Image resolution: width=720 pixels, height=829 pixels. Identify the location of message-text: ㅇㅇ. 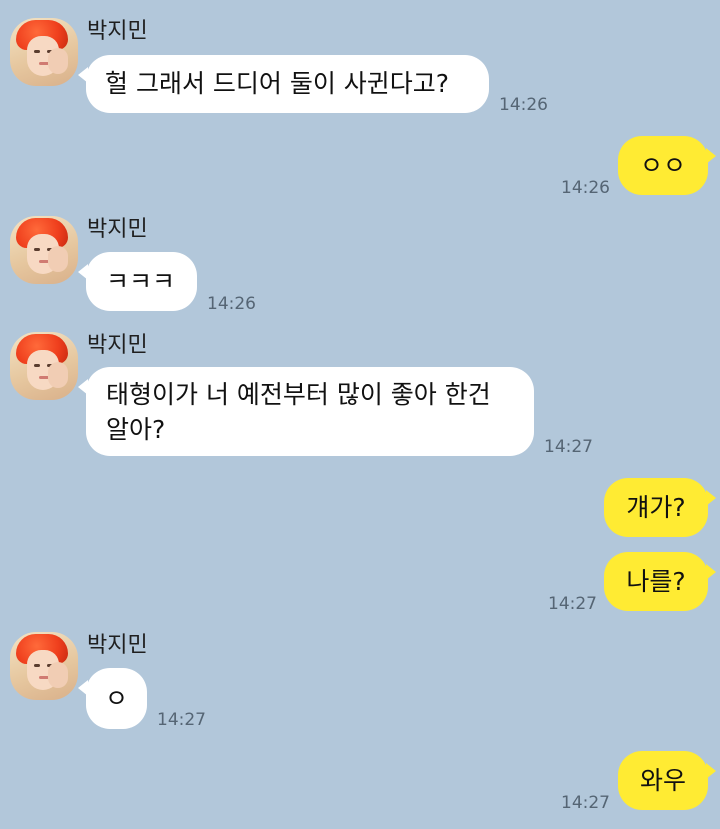
(662, 165).